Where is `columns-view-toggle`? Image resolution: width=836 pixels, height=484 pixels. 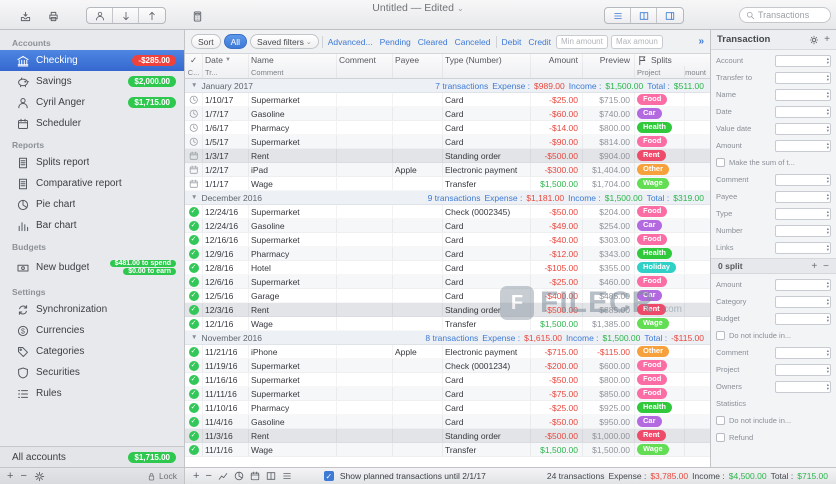
columns-view-toggle is located at coordinates (644, 15).